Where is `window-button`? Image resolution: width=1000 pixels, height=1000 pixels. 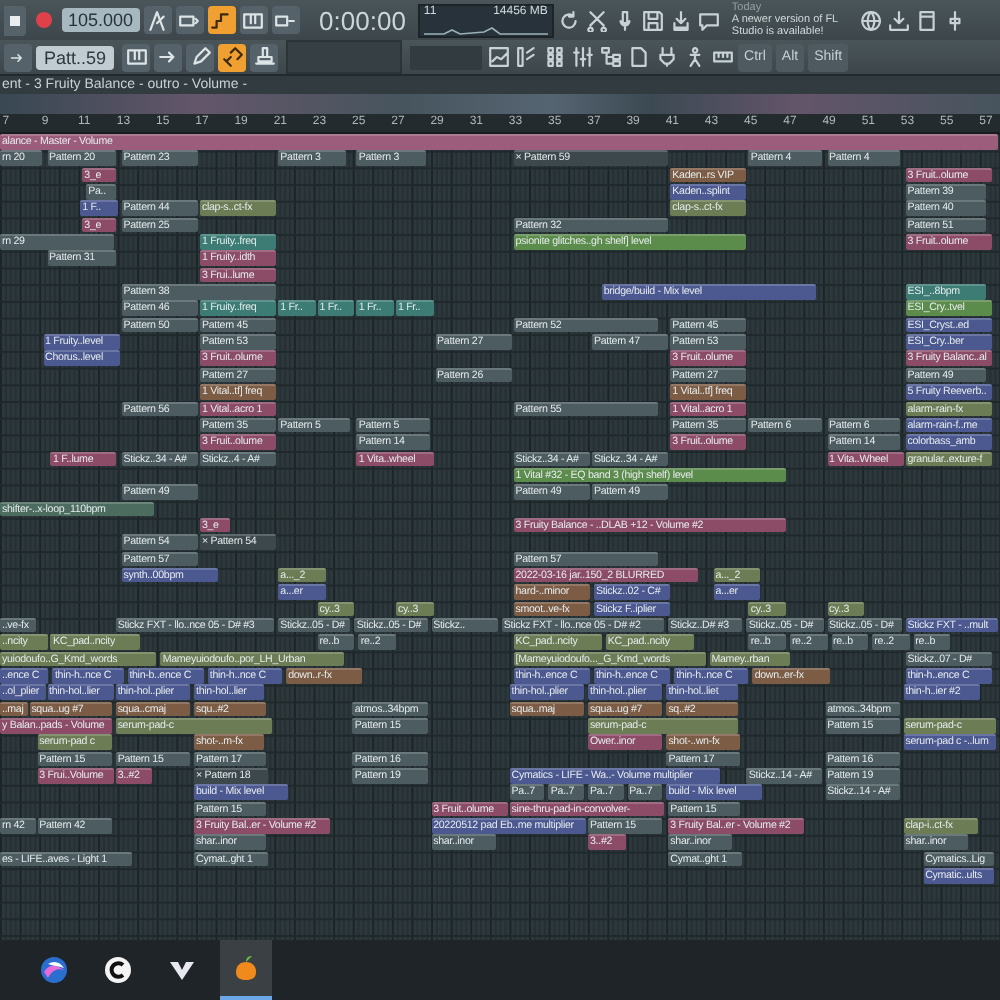
window-button is located at coordinates (927, 20).